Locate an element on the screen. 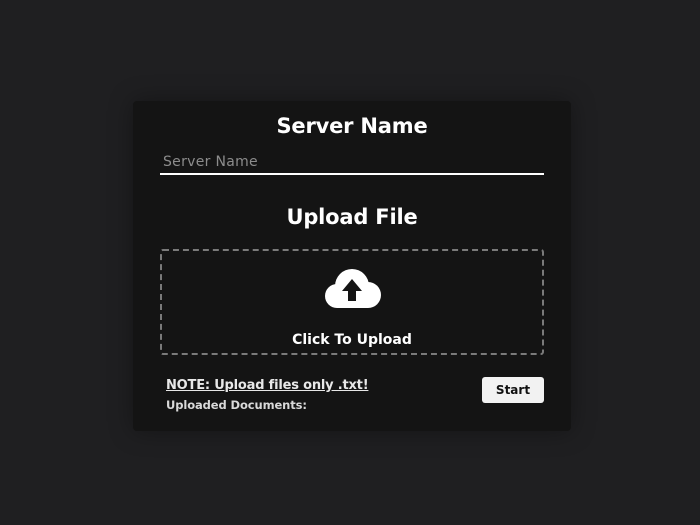 This screenshot has width=700, height=525. file-dropzone: Click To Upload is located at coordinates (352, 302).